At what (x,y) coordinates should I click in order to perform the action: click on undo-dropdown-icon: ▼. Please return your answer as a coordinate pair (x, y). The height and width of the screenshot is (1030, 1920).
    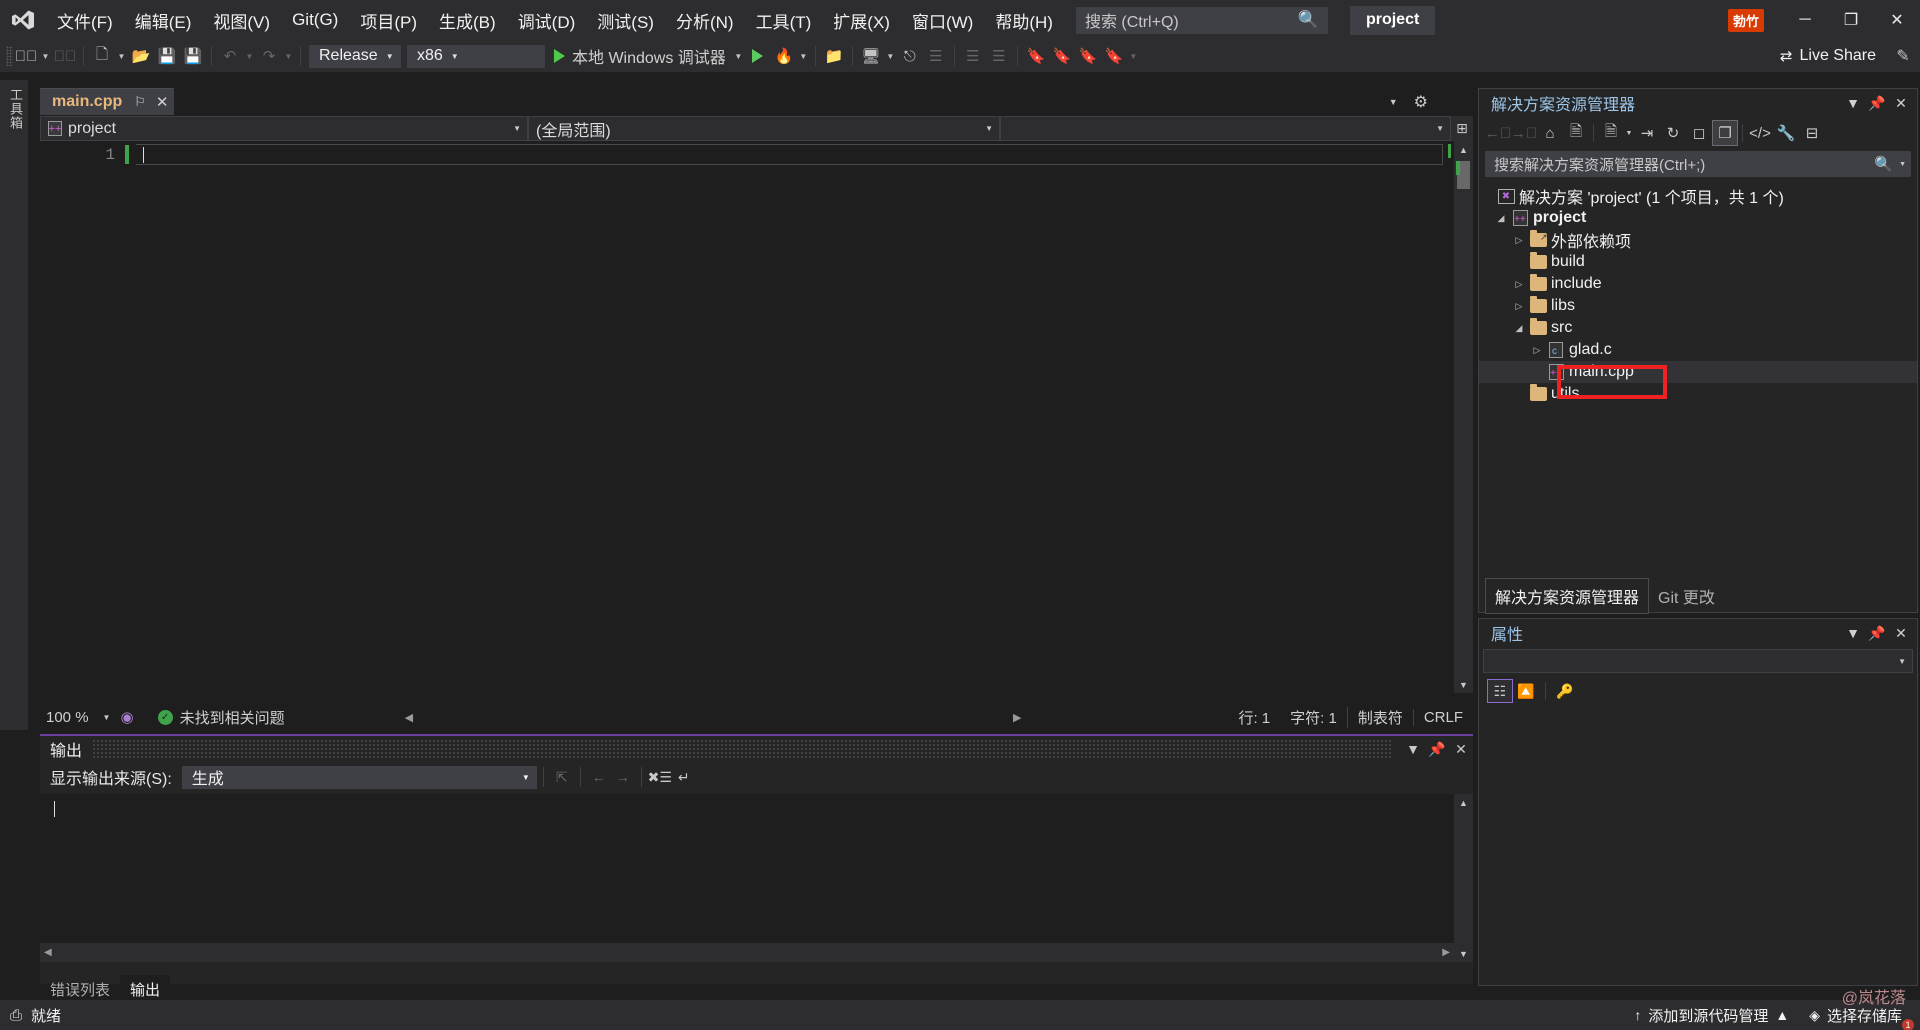
    Looking at the image, I should click on (249, 56).